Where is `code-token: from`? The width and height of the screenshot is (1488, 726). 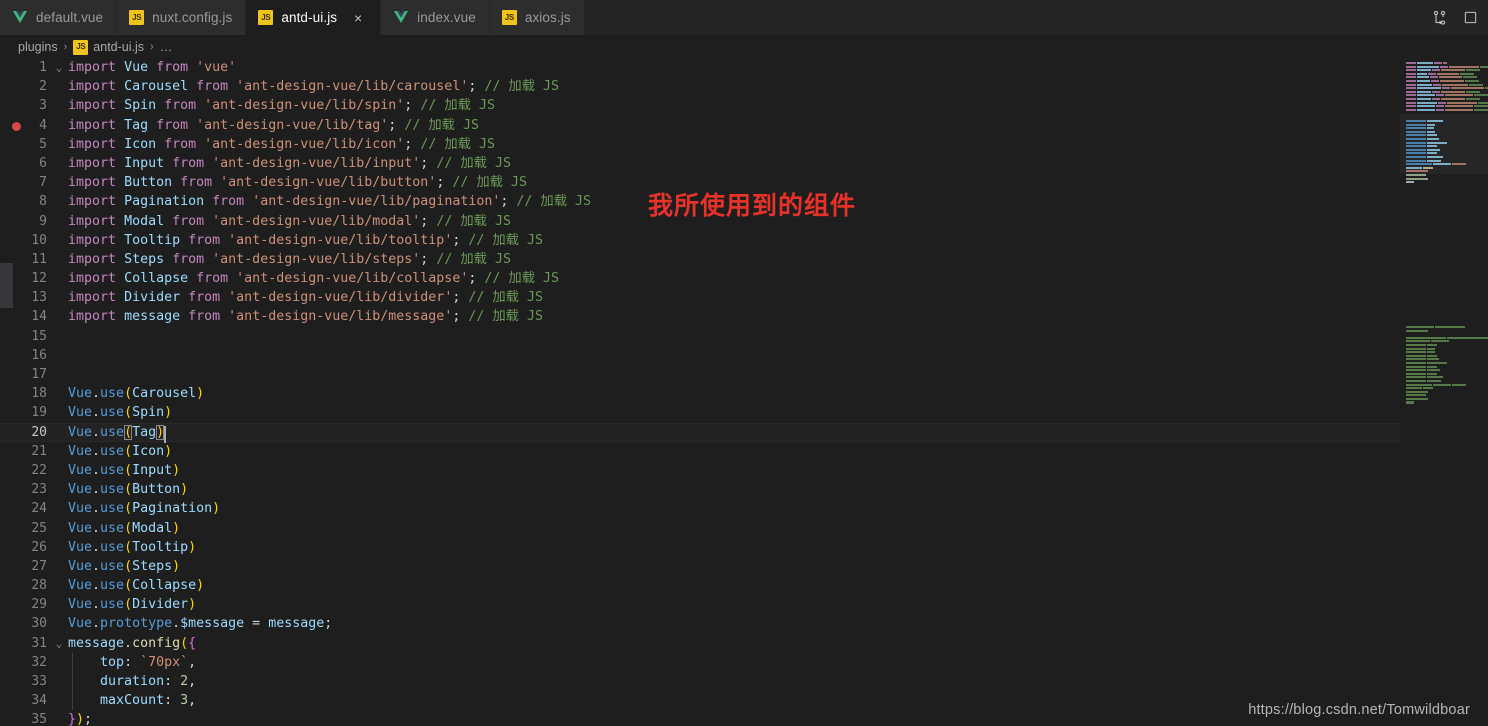 code-token: from is located at coordinates (172, 67).